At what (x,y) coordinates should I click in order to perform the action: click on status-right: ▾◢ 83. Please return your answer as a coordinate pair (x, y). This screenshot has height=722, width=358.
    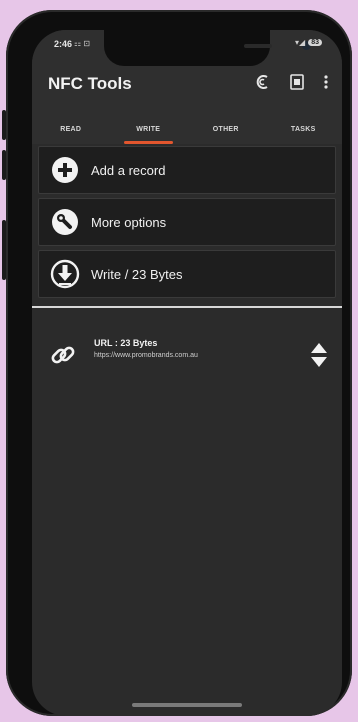
    Looking at the image, I should click on (308, 42).